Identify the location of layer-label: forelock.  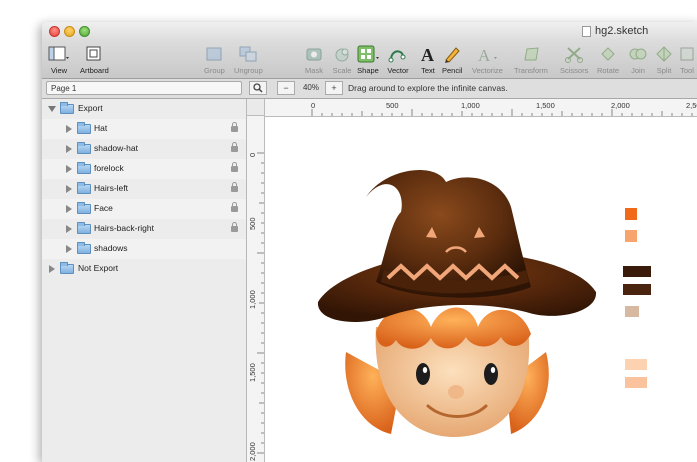
(109, 168).